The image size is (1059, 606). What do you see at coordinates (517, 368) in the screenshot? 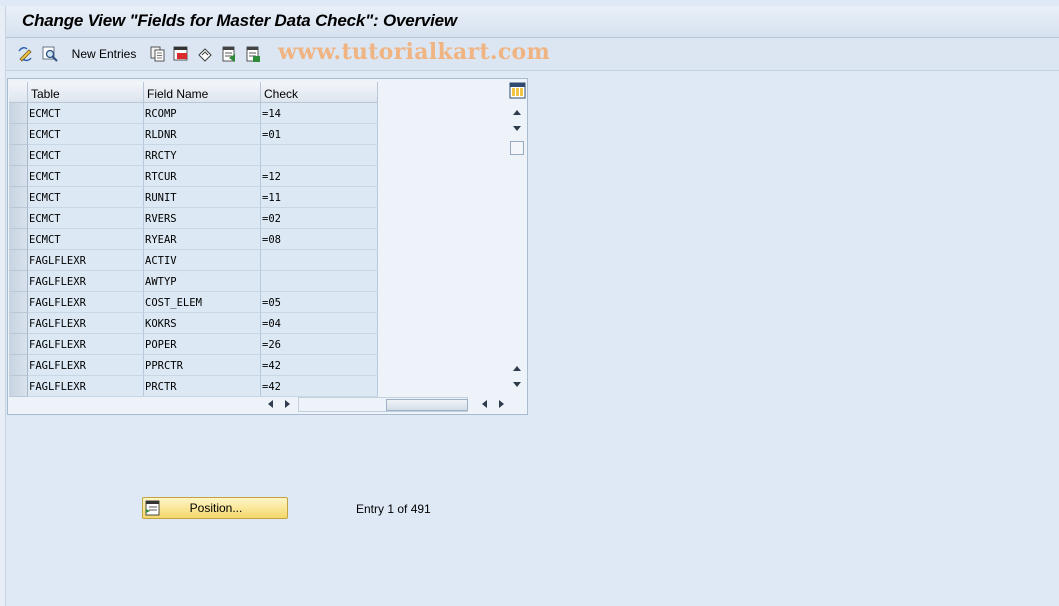
I see `scroll-page-up-icon` at bounding box center [517, 368].